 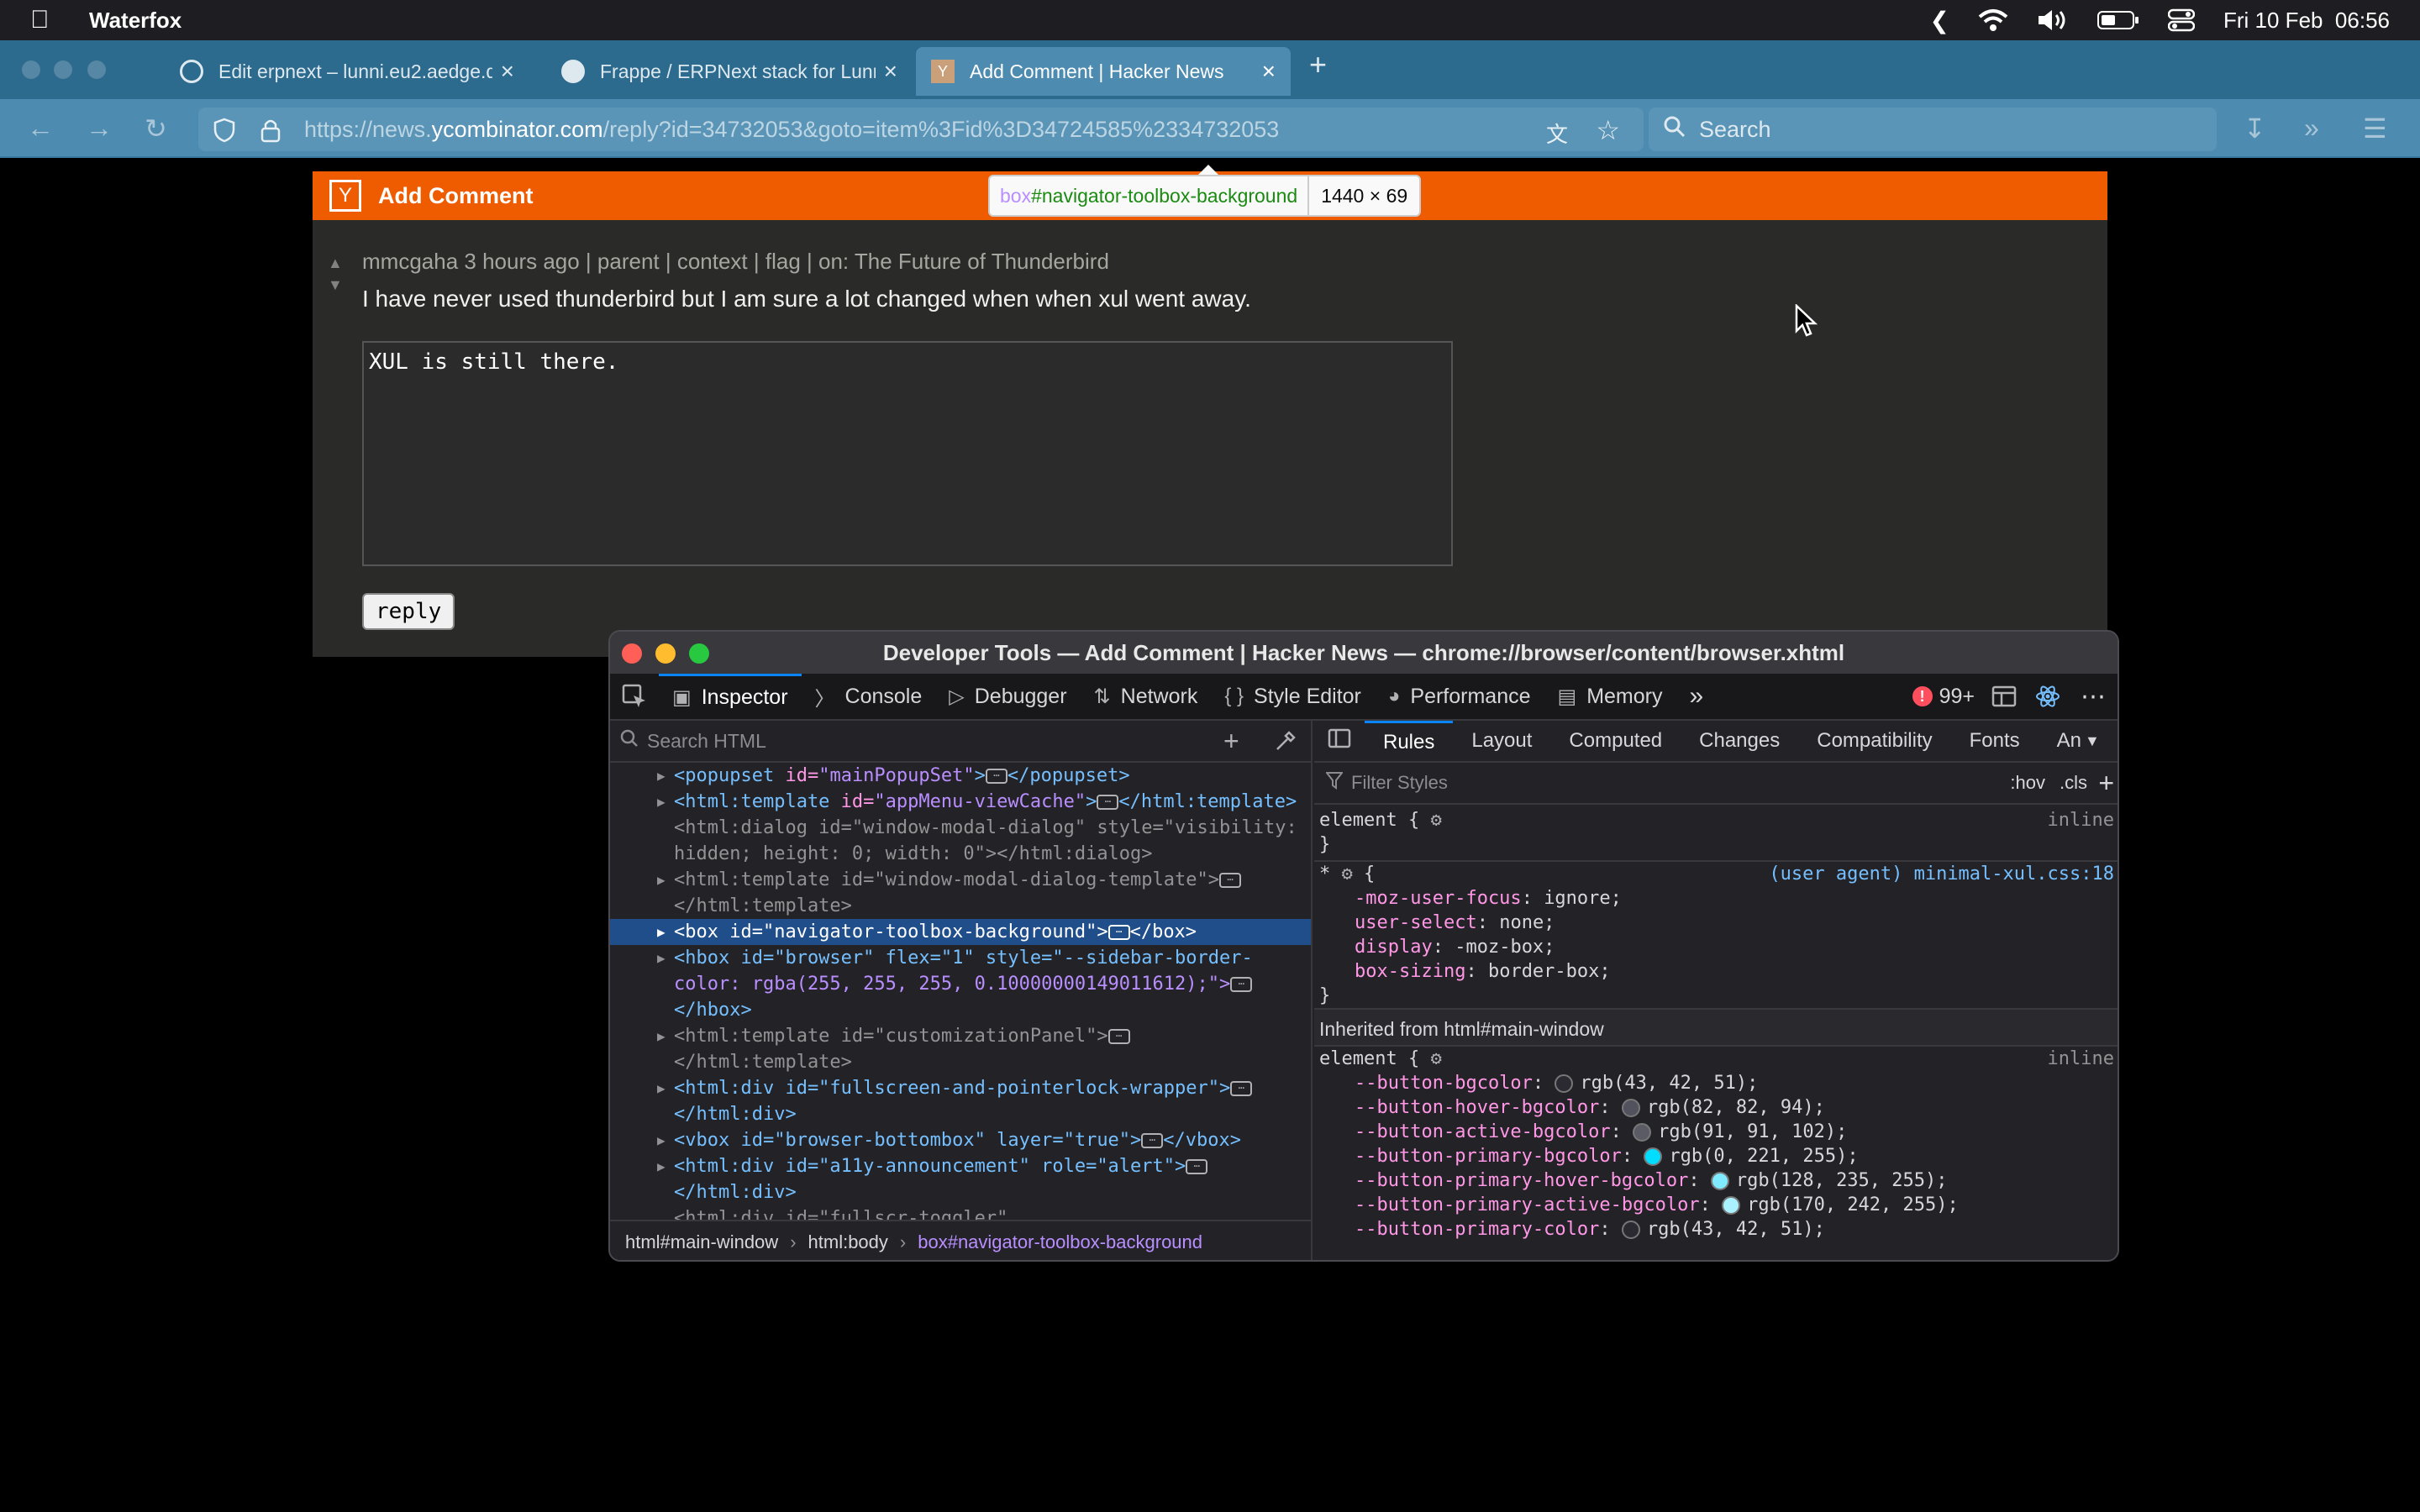 I want to click on chevron-left-icon: ❮, so click(x=1939, y=20).